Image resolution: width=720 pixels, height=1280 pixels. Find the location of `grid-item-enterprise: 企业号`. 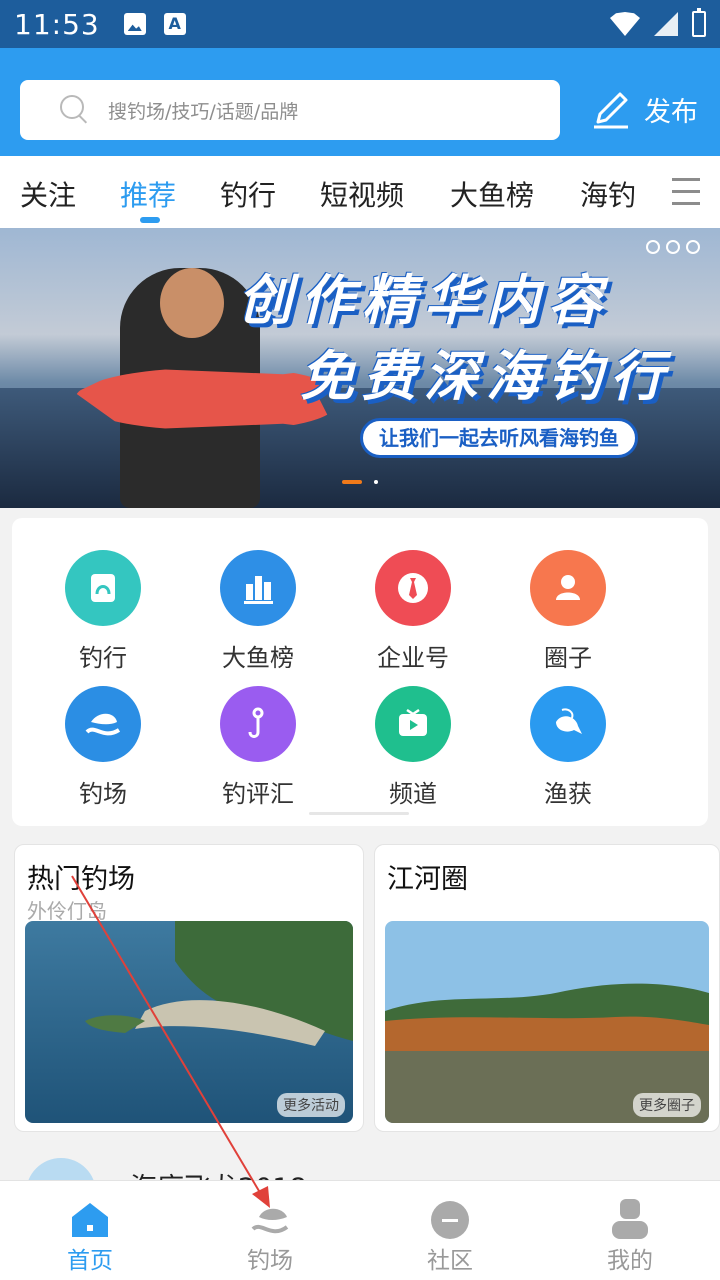

grid-item-enterprise: 企业号 is located at coordinates (413, 611).